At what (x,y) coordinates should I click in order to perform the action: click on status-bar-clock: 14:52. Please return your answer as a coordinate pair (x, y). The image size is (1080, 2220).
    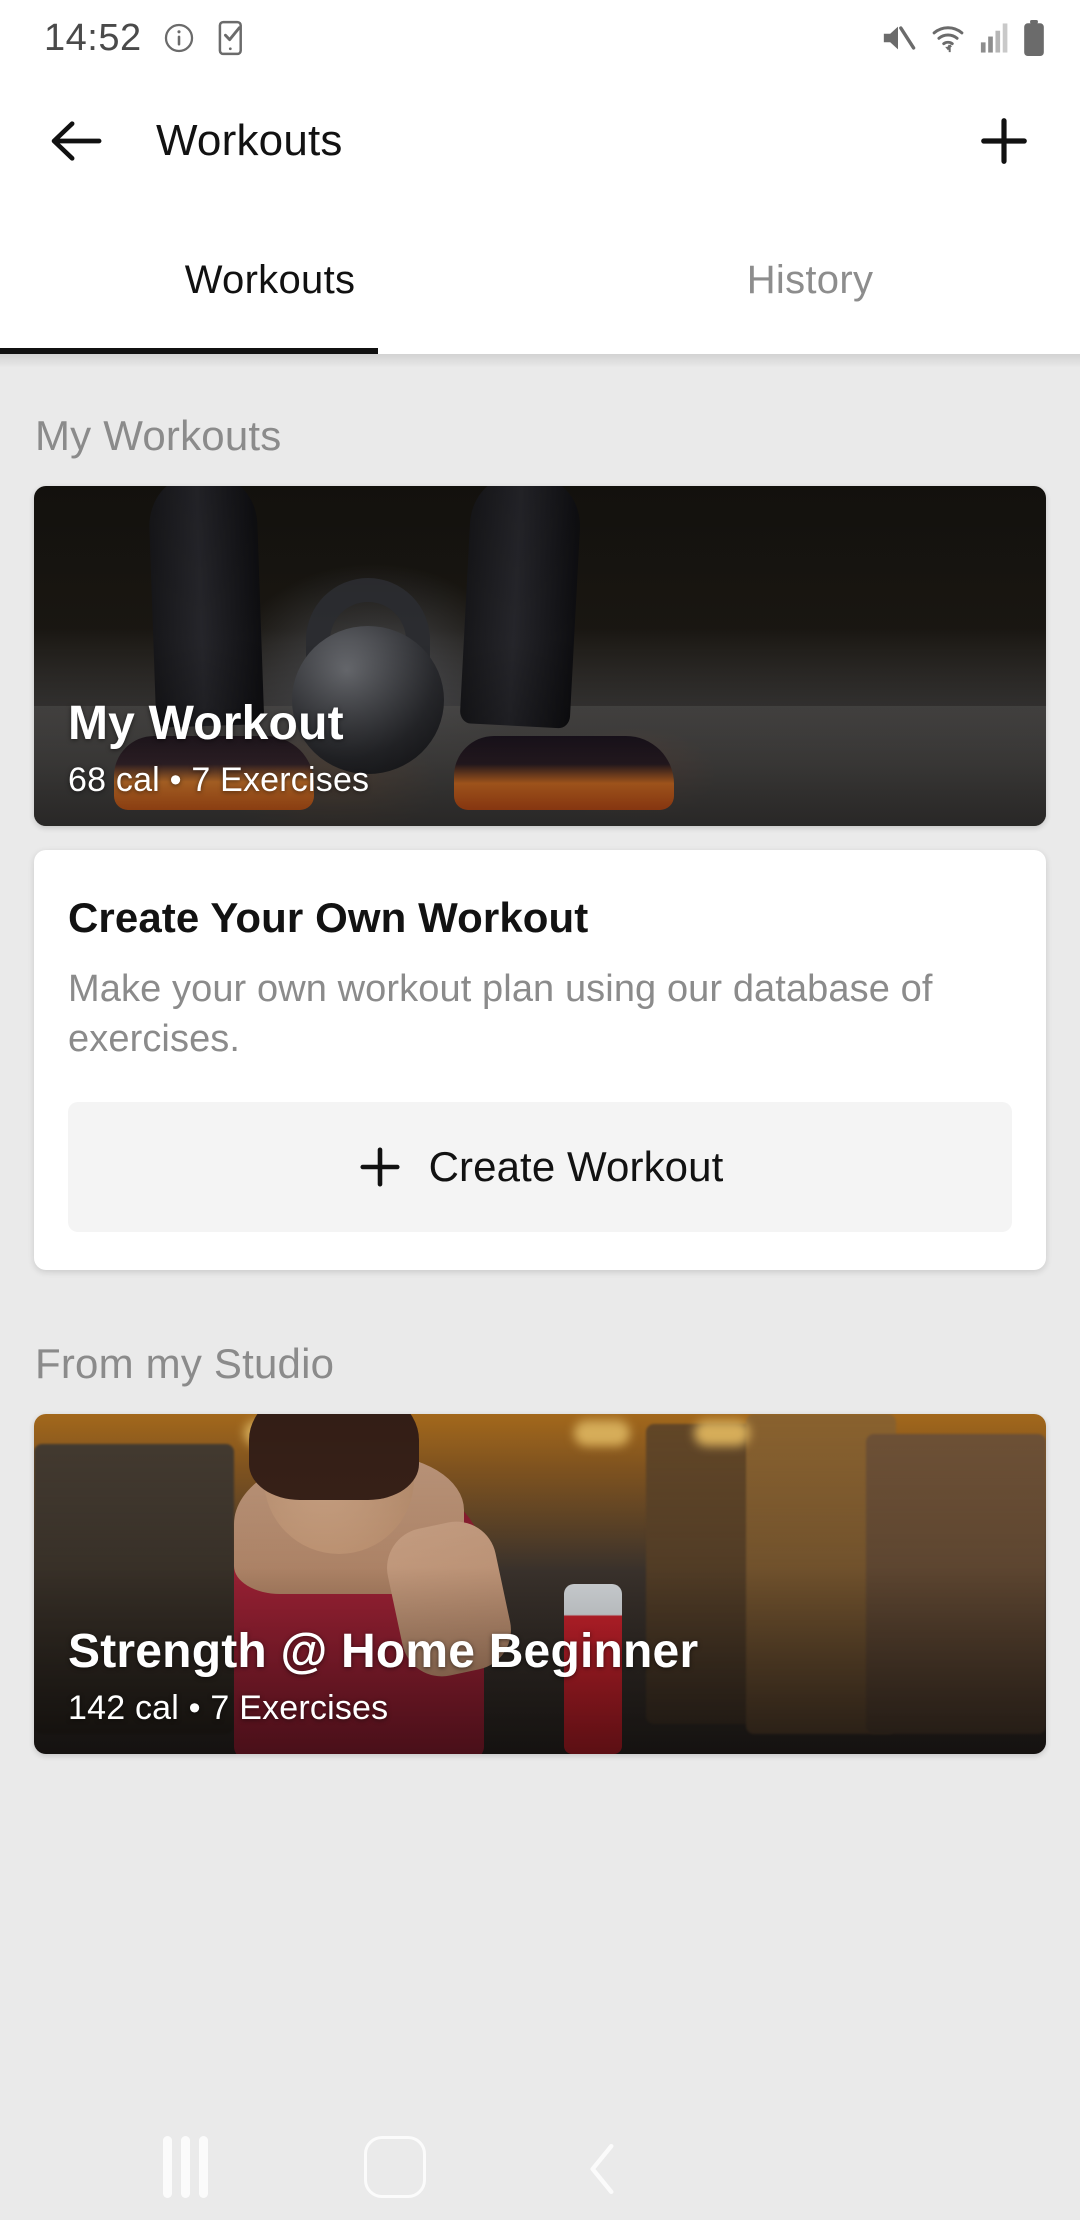
    Looking at the image, I should click on (93, 37).